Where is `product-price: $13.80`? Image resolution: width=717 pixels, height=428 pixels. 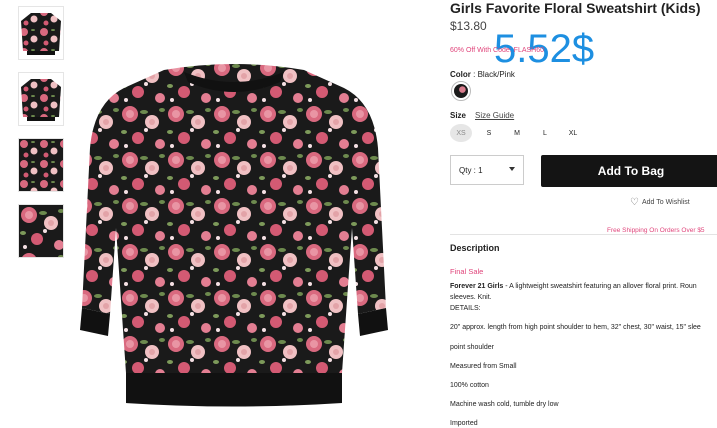
product-price: $13.80 is located at coordinates (468, 26).